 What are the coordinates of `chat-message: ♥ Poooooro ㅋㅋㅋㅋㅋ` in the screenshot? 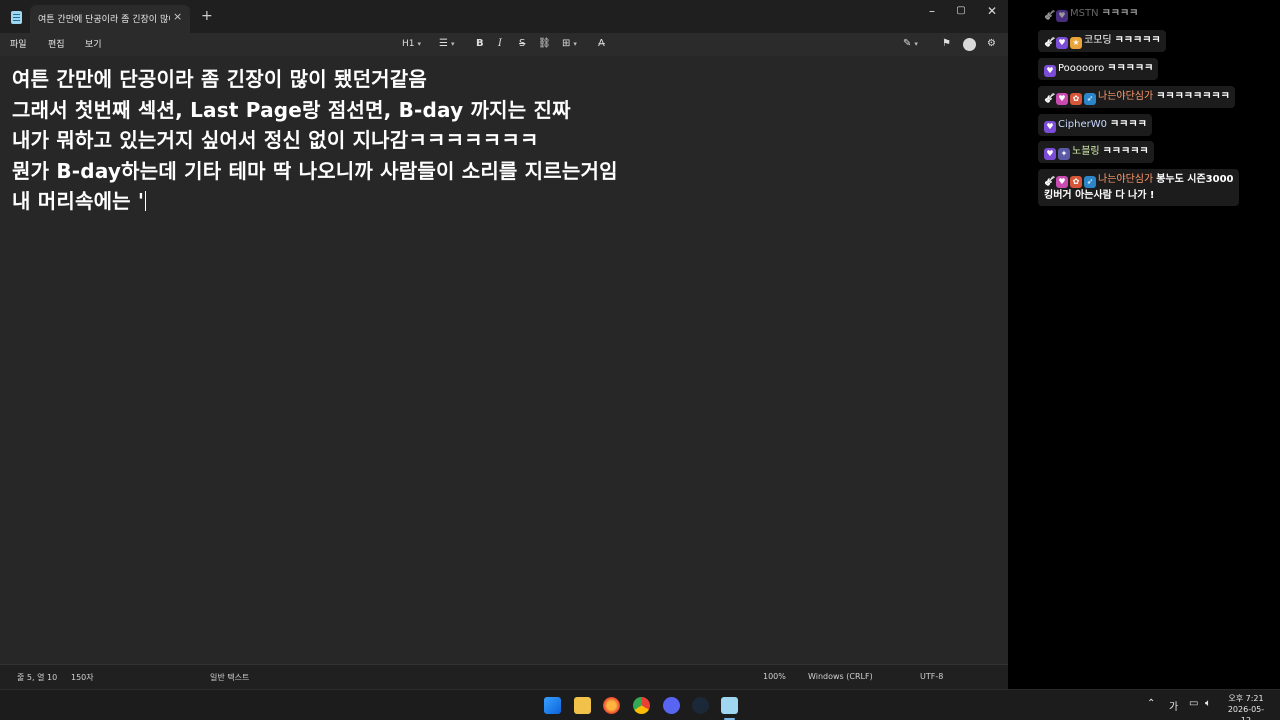 It's located at (1098, 69).